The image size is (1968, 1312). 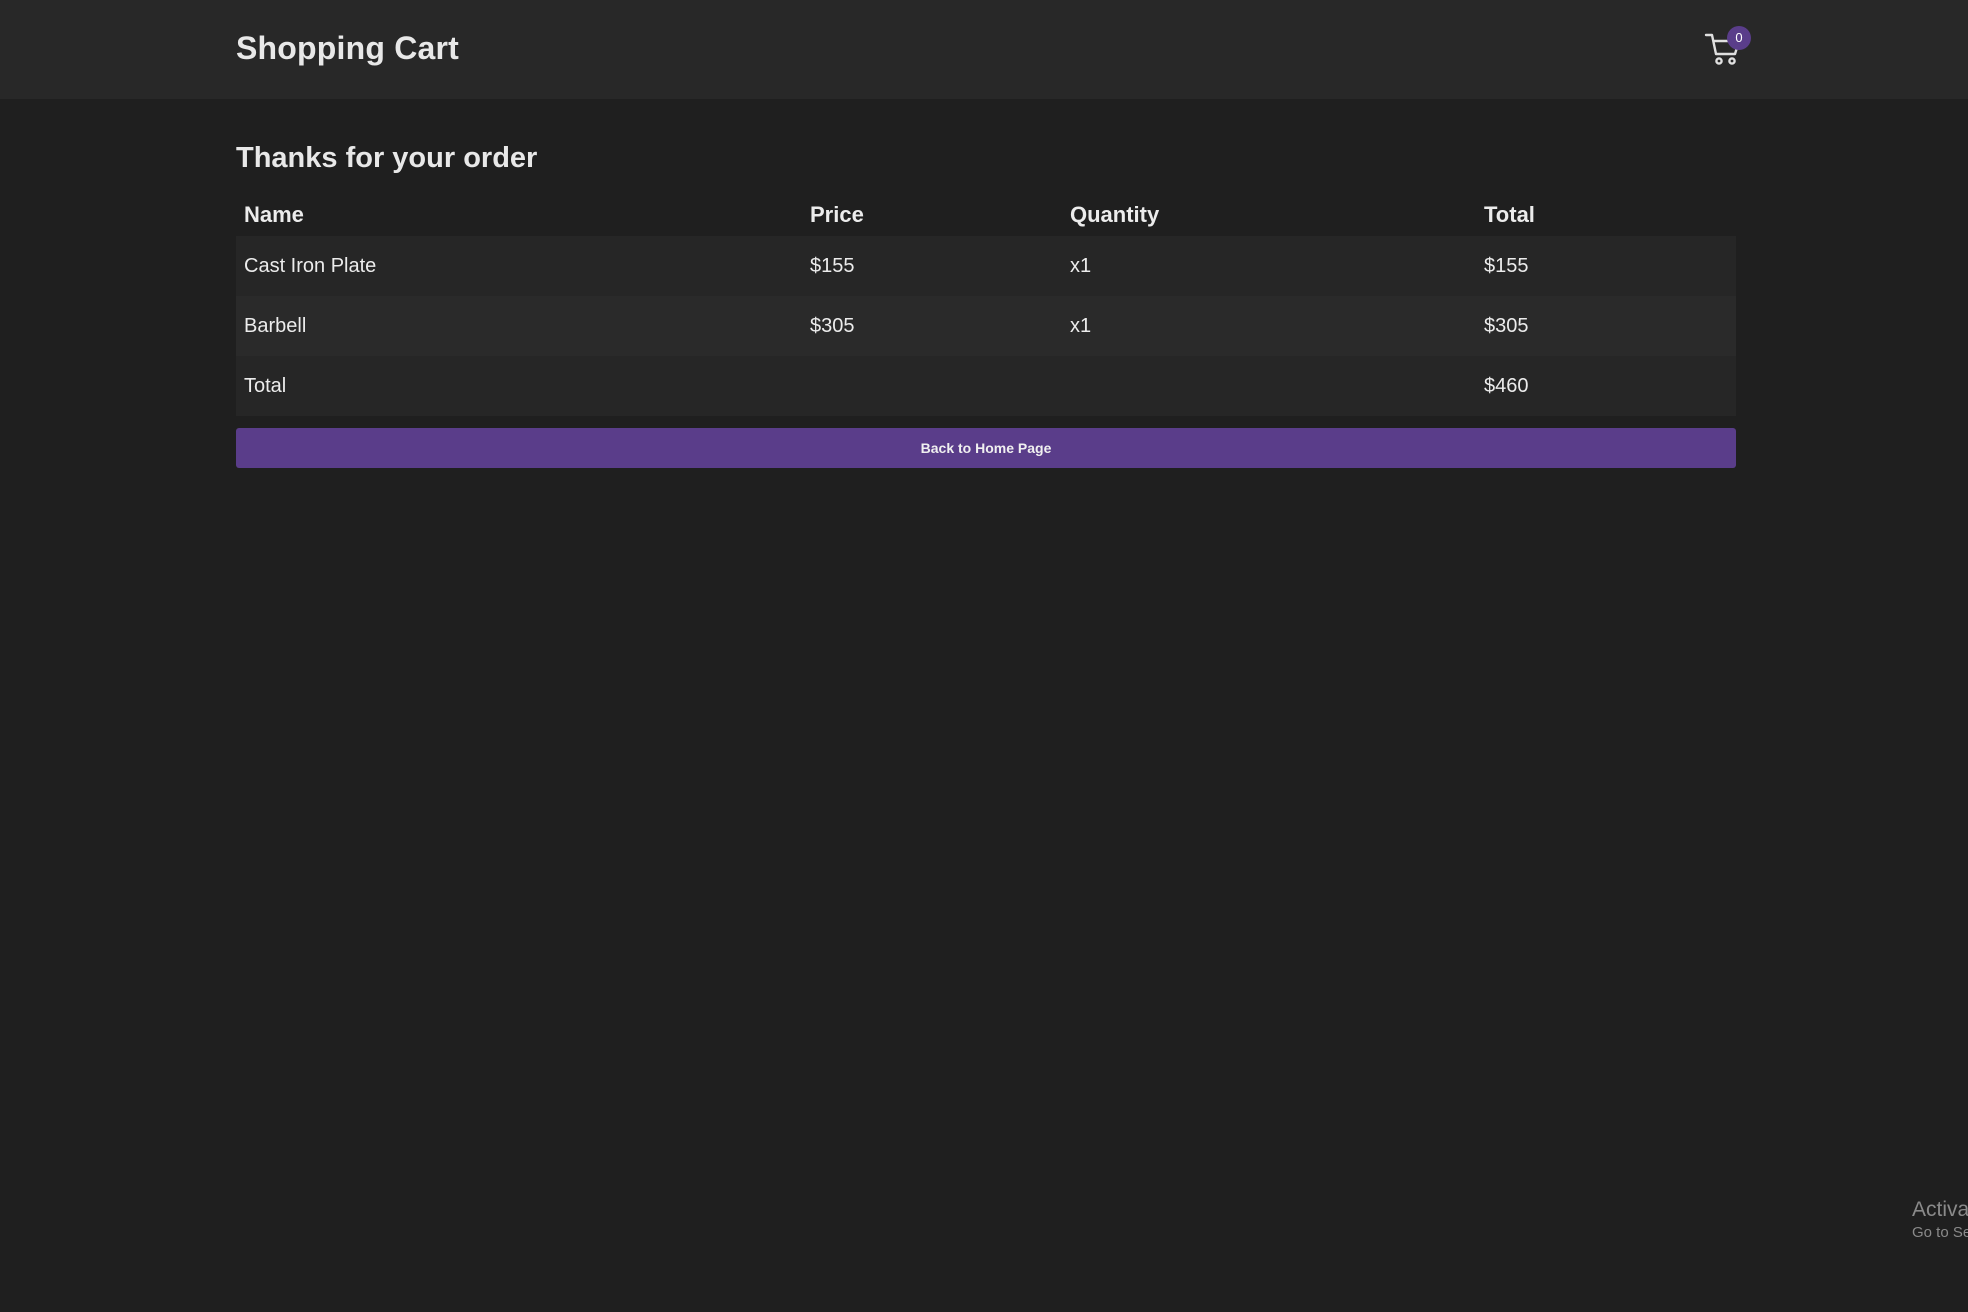 I want to click on table-row: Barbell $305 x1 $305, so click(x=986, y=326).